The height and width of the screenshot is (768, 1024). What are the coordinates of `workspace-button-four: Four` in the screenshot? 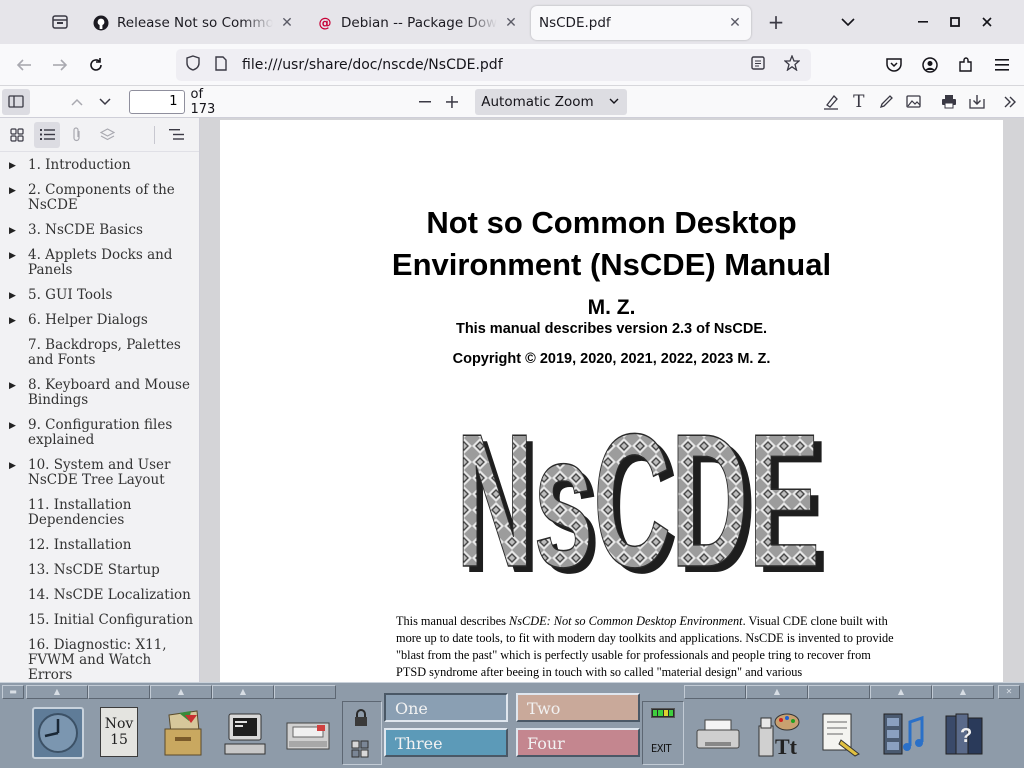 It's located at (578, 742).